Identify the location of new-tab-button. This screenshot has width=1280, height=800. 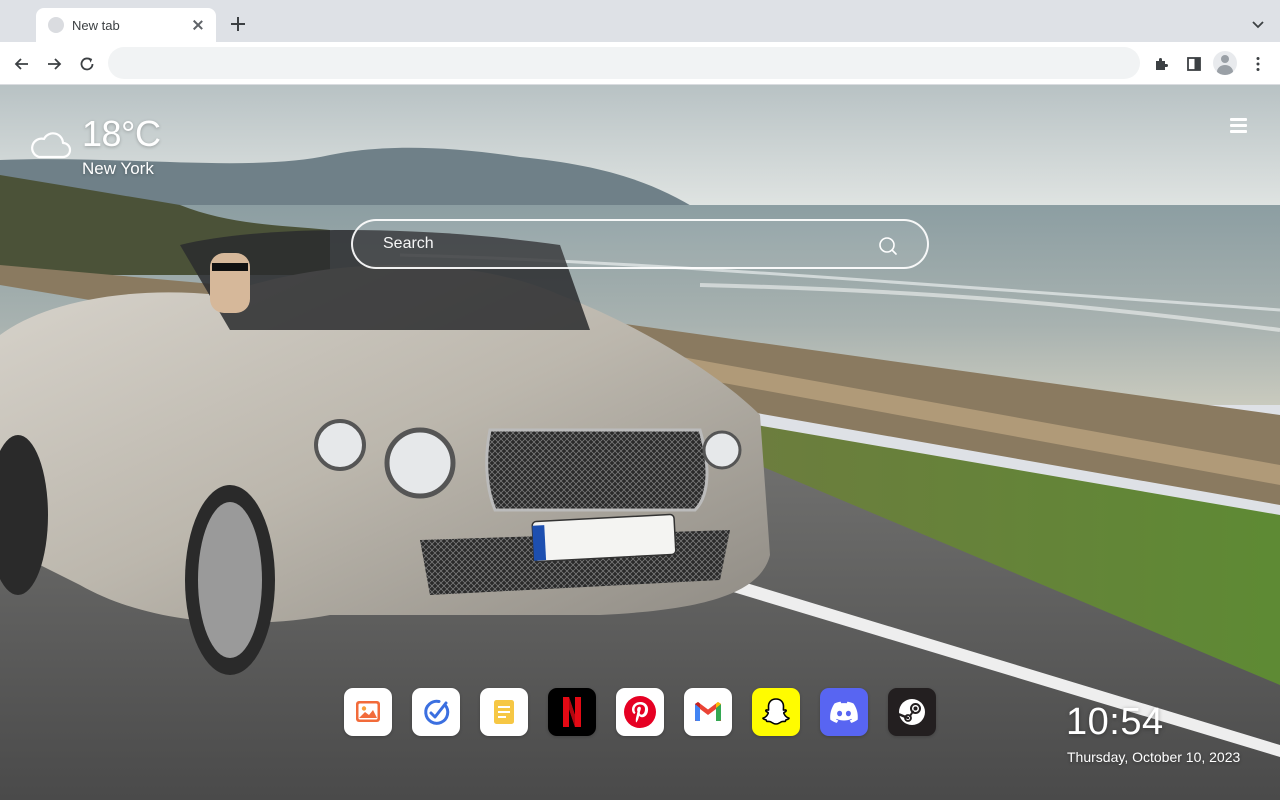
(238, 24).